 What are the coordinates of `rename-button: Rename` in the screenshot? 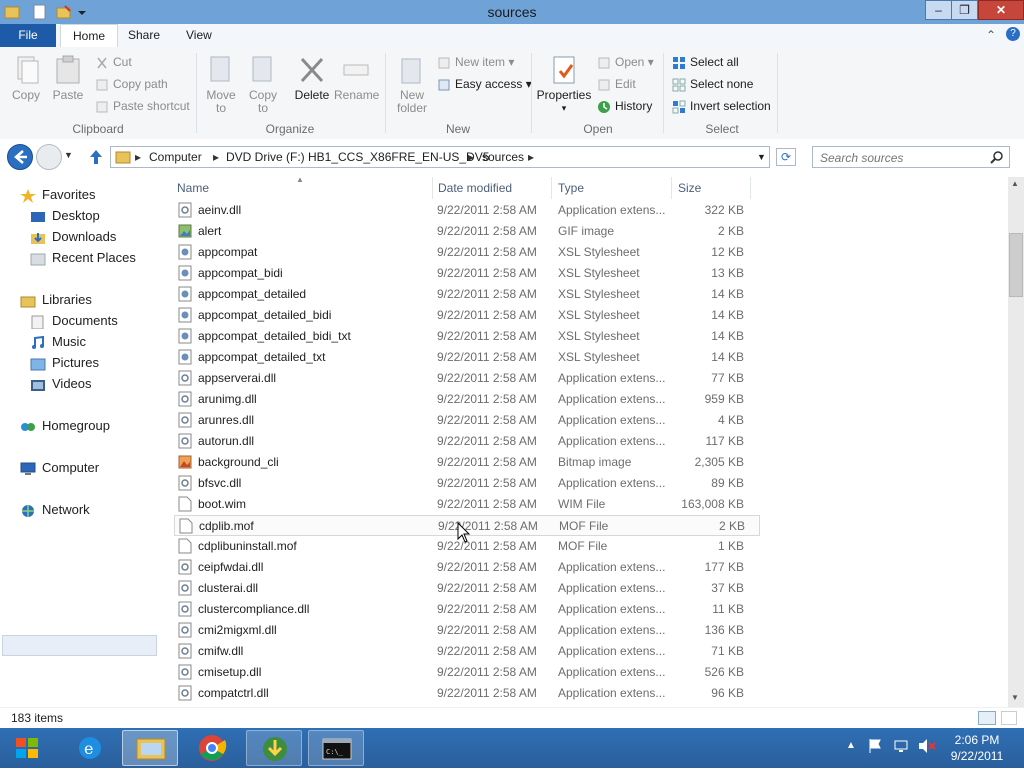 It's located at (356, 78).